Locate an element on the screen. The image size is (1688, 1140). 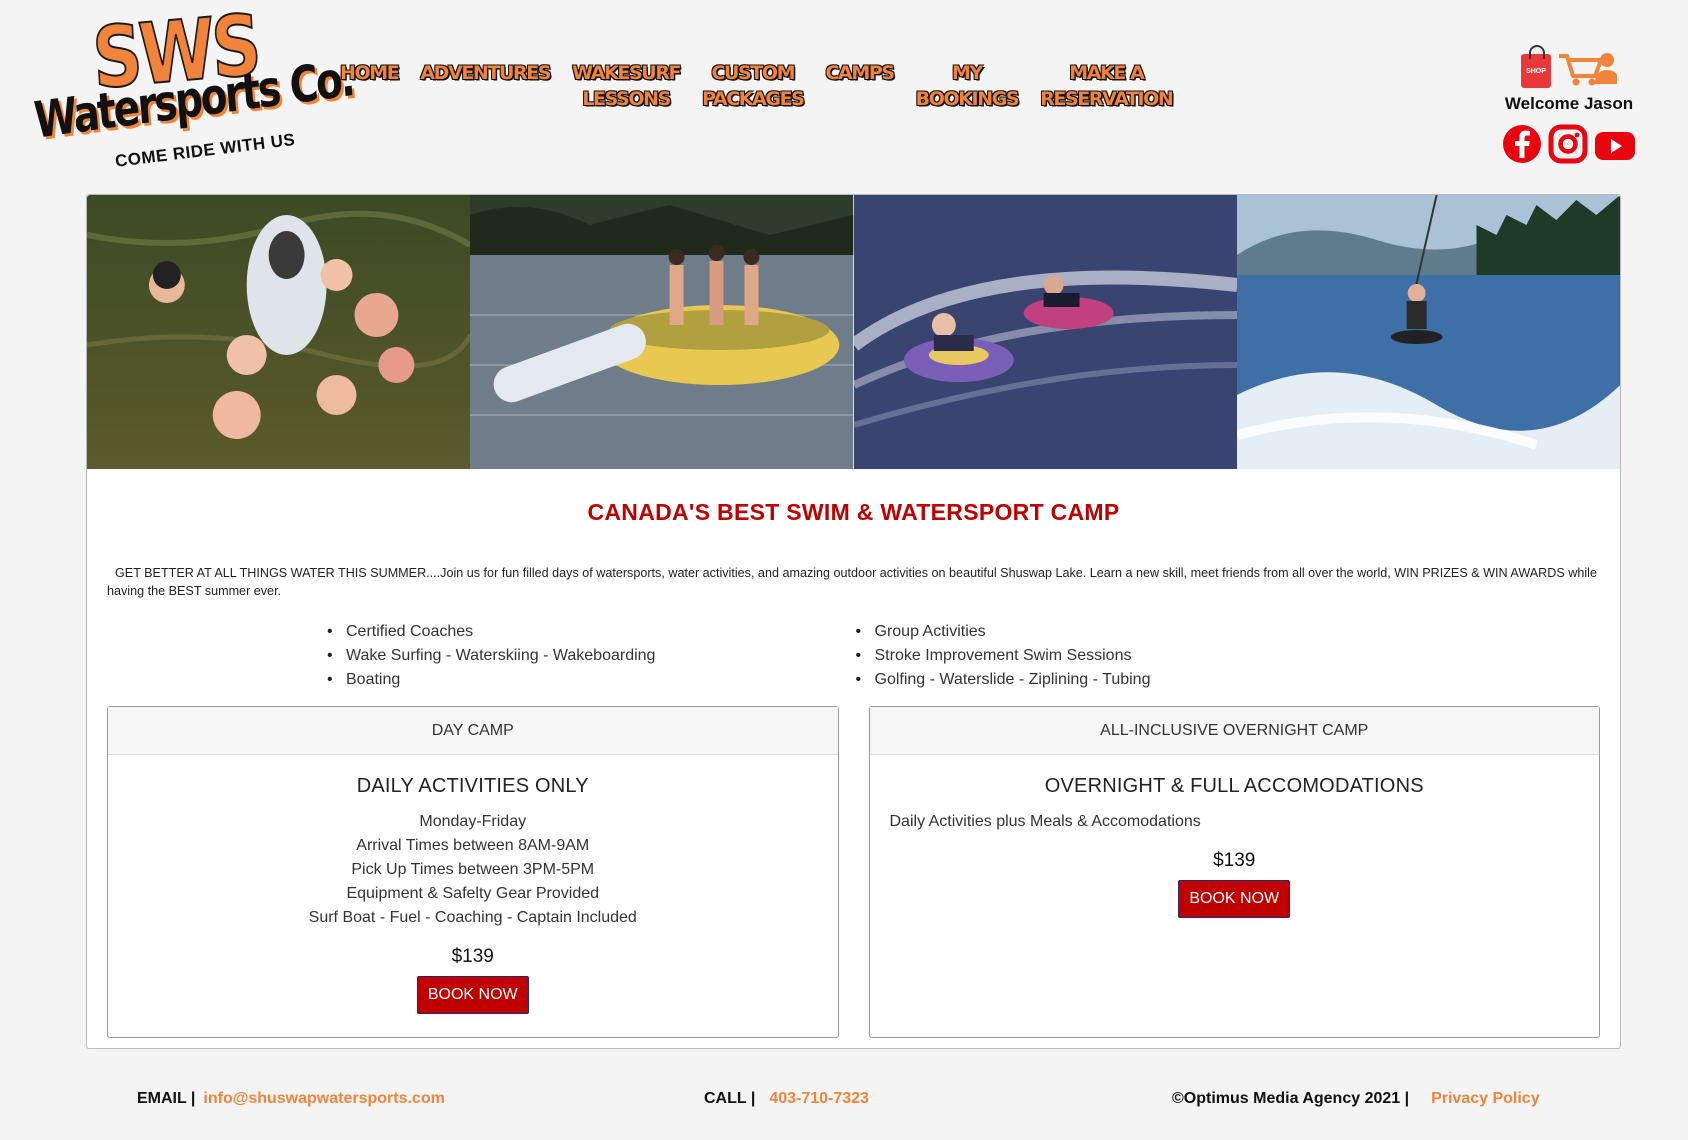
page-title: CANADA'S BEST SWIM & WATERSPORT CAMP is located at coordinates (853, 512).